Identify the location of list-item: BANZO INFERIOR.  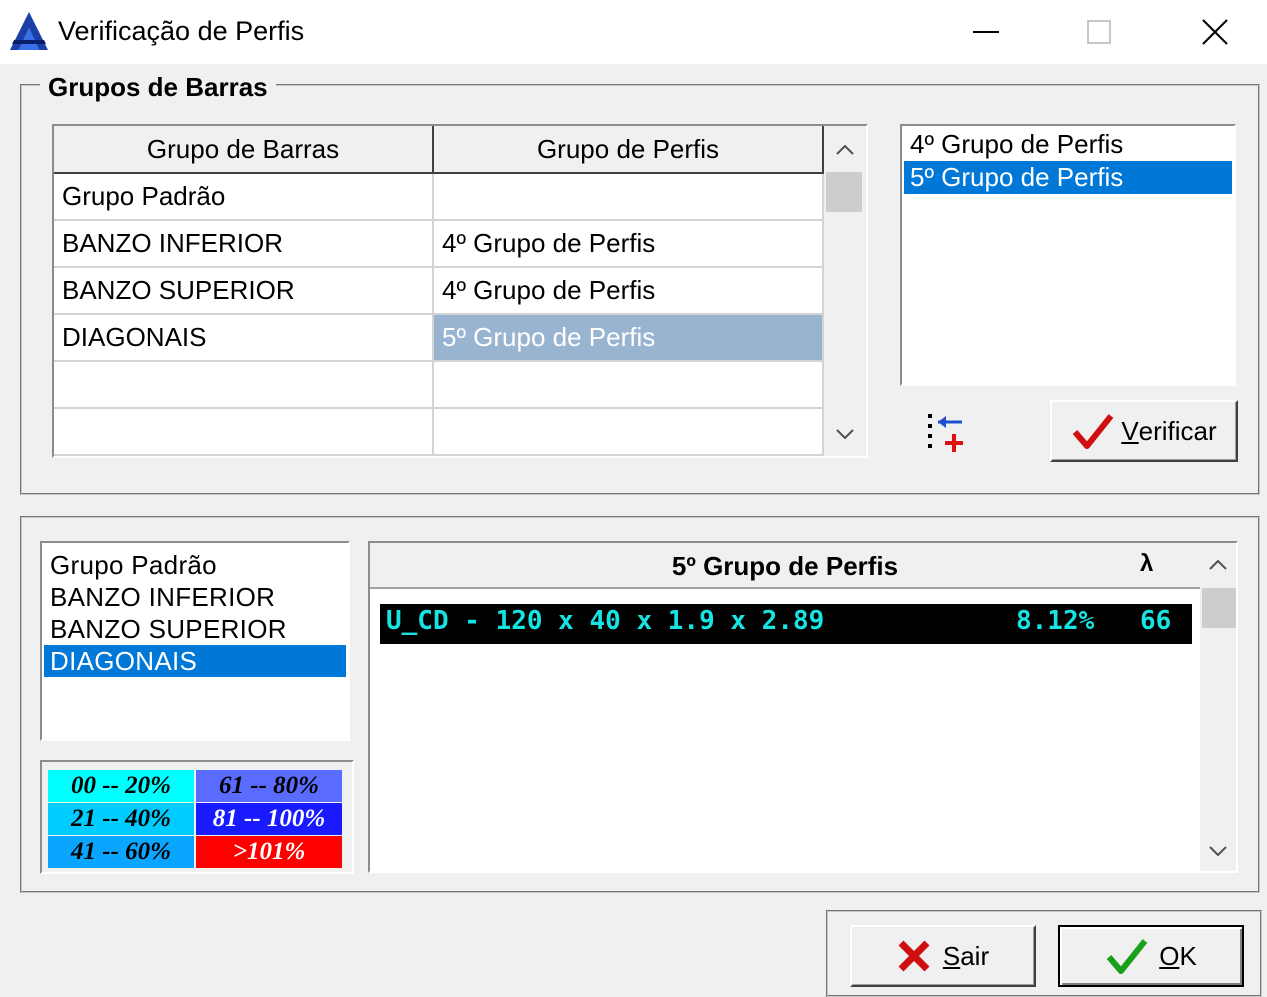
(195, 597).